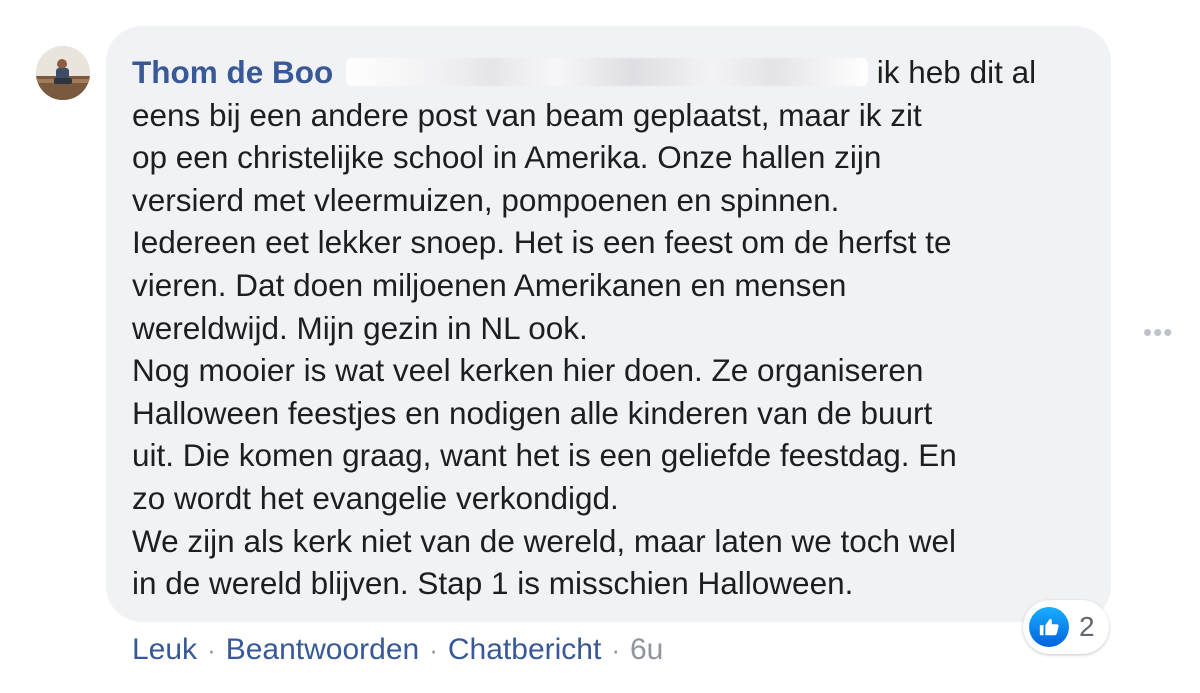 The image size is (1200, 693). I want to click on reply-button: Beantwoorden, so click(322, 650).